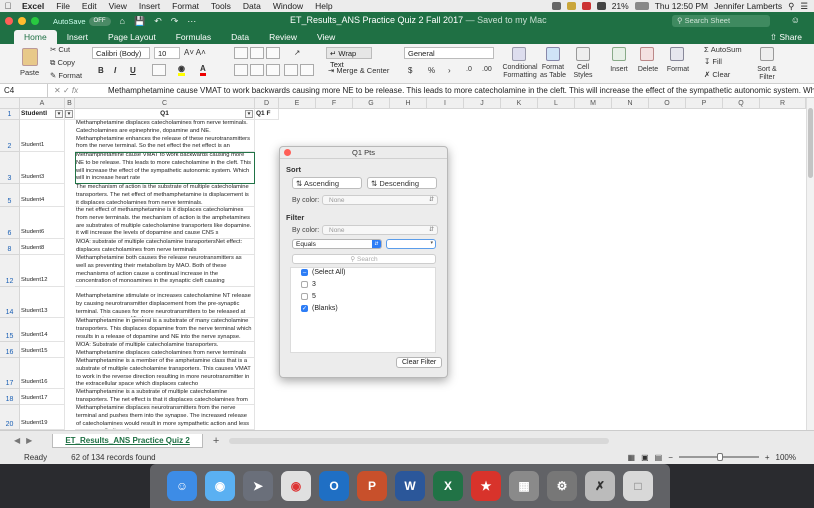  Describe the element at coordinates (22, 21) in the screenshot. I see `minimize-window-button` at that location.